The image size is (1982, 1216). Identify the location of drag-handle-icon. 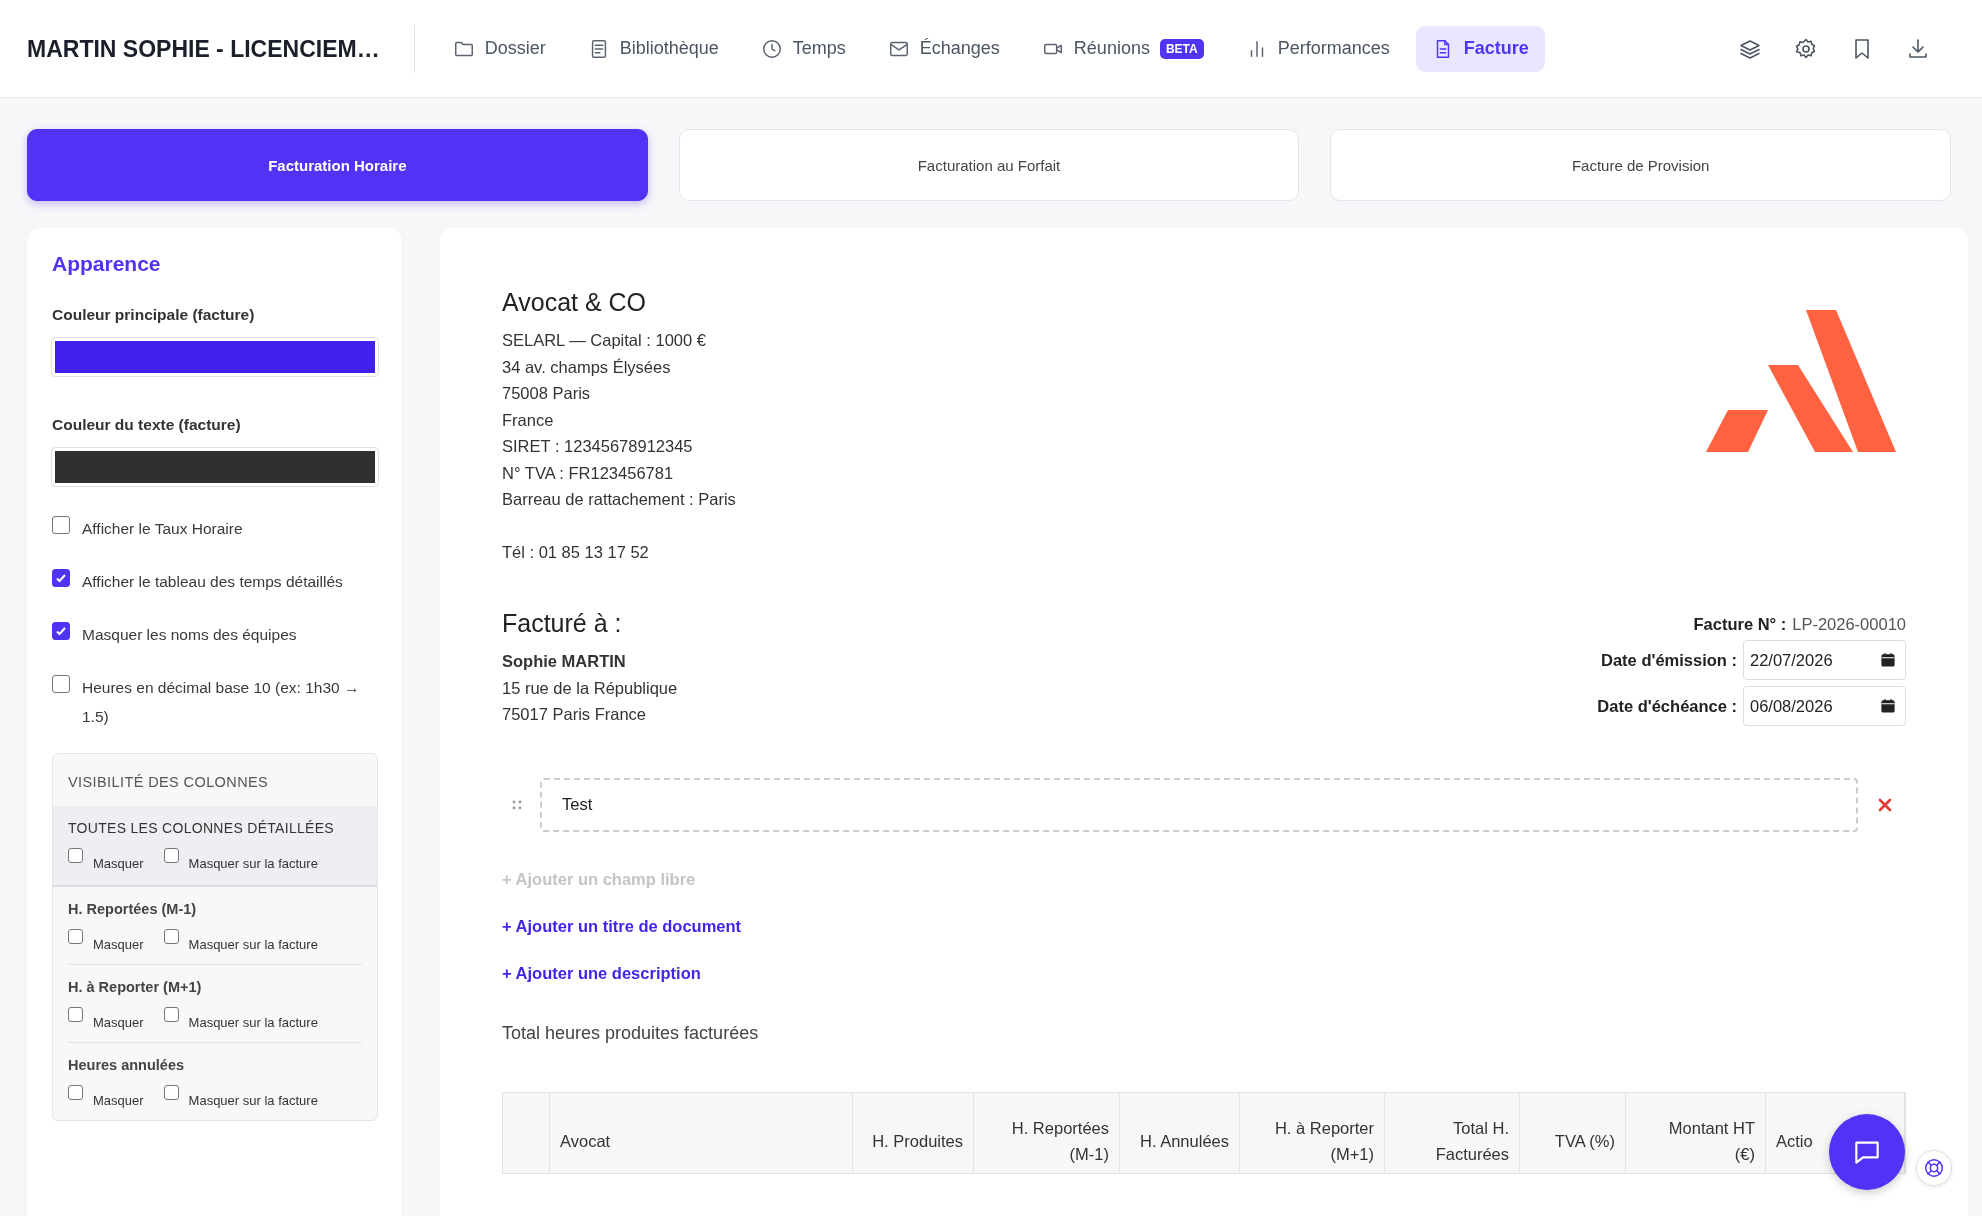
(517, 804).